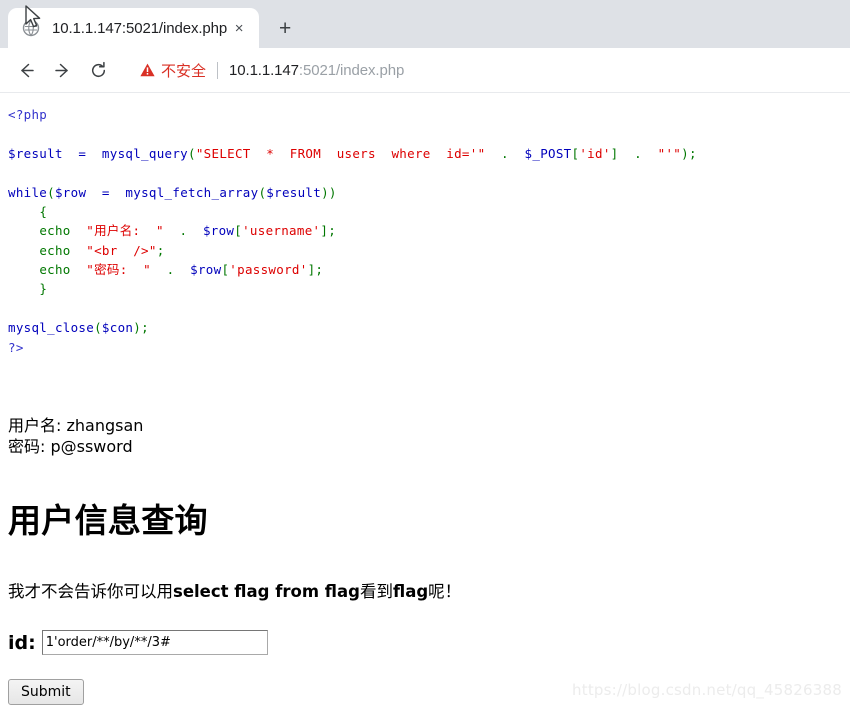 The width and height of the screenshot is (850, 708). Describe the element at coordinates (147, 70) in the screenshot. I see `warning-triangle-icon` at that location.